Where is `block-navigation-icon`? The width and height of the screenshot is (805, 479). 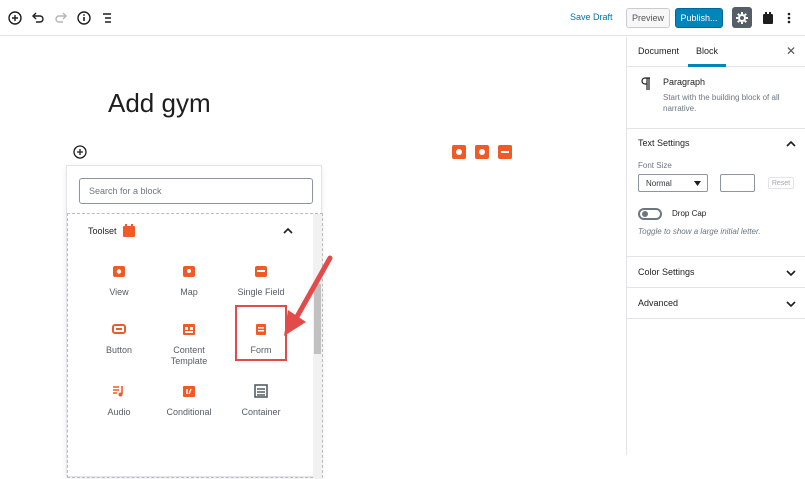 block-navigation-icon is located at coordinates (107, 18).